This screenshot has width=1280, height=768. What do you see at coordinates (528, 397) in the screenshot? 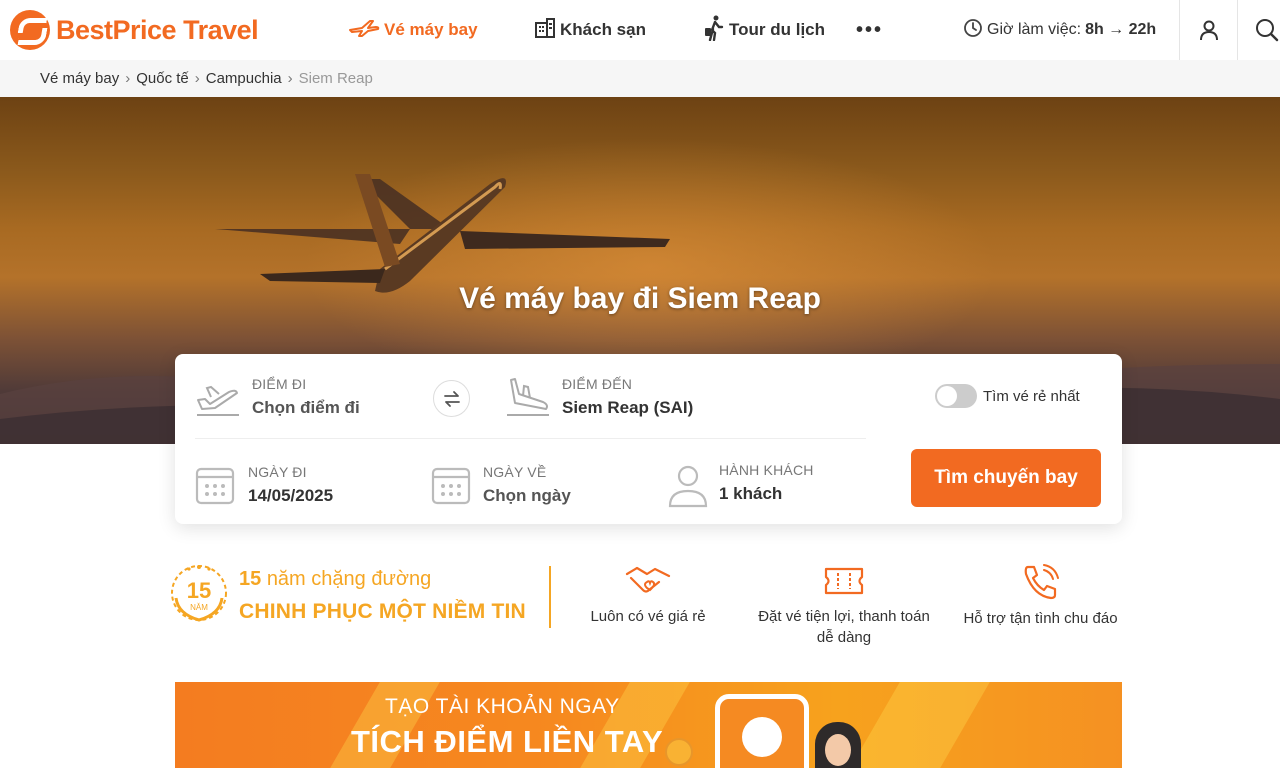
I see `landing-icon` at bounding box center [528, 397].